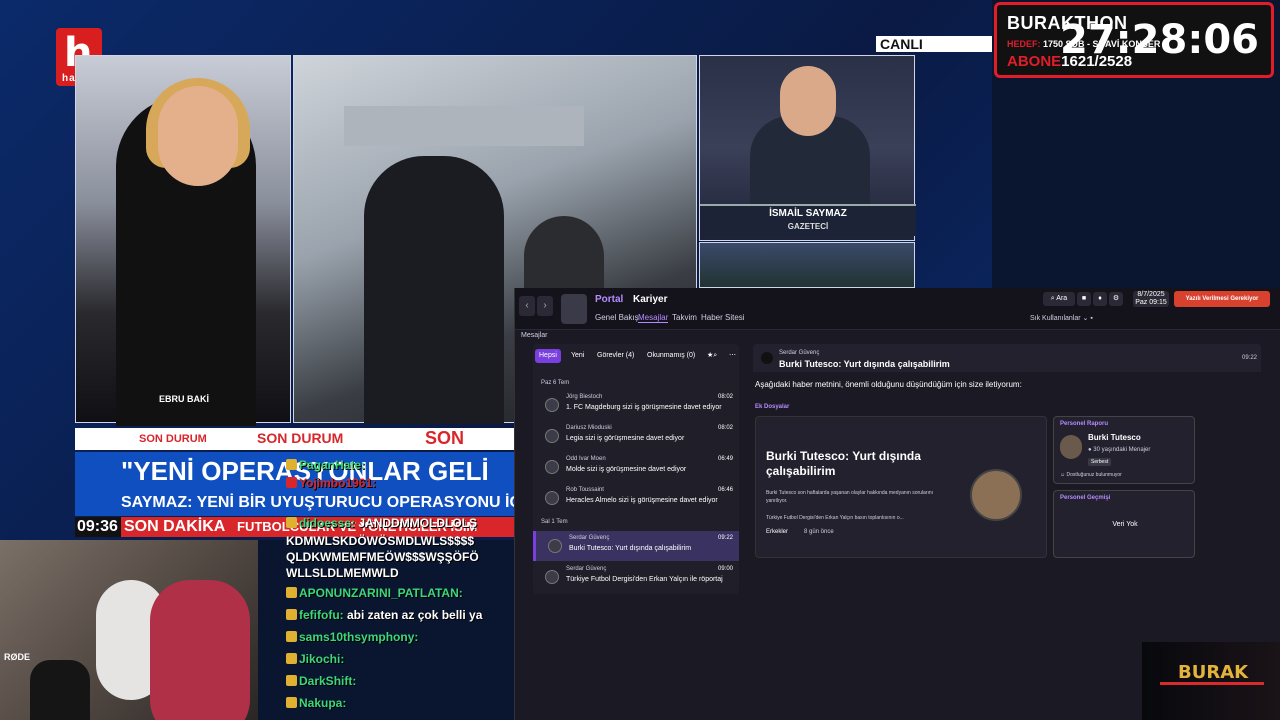  Describe the element at coordinates (321, 659) in the screenshot. I see `chat-username: Jikochi:` at that location.